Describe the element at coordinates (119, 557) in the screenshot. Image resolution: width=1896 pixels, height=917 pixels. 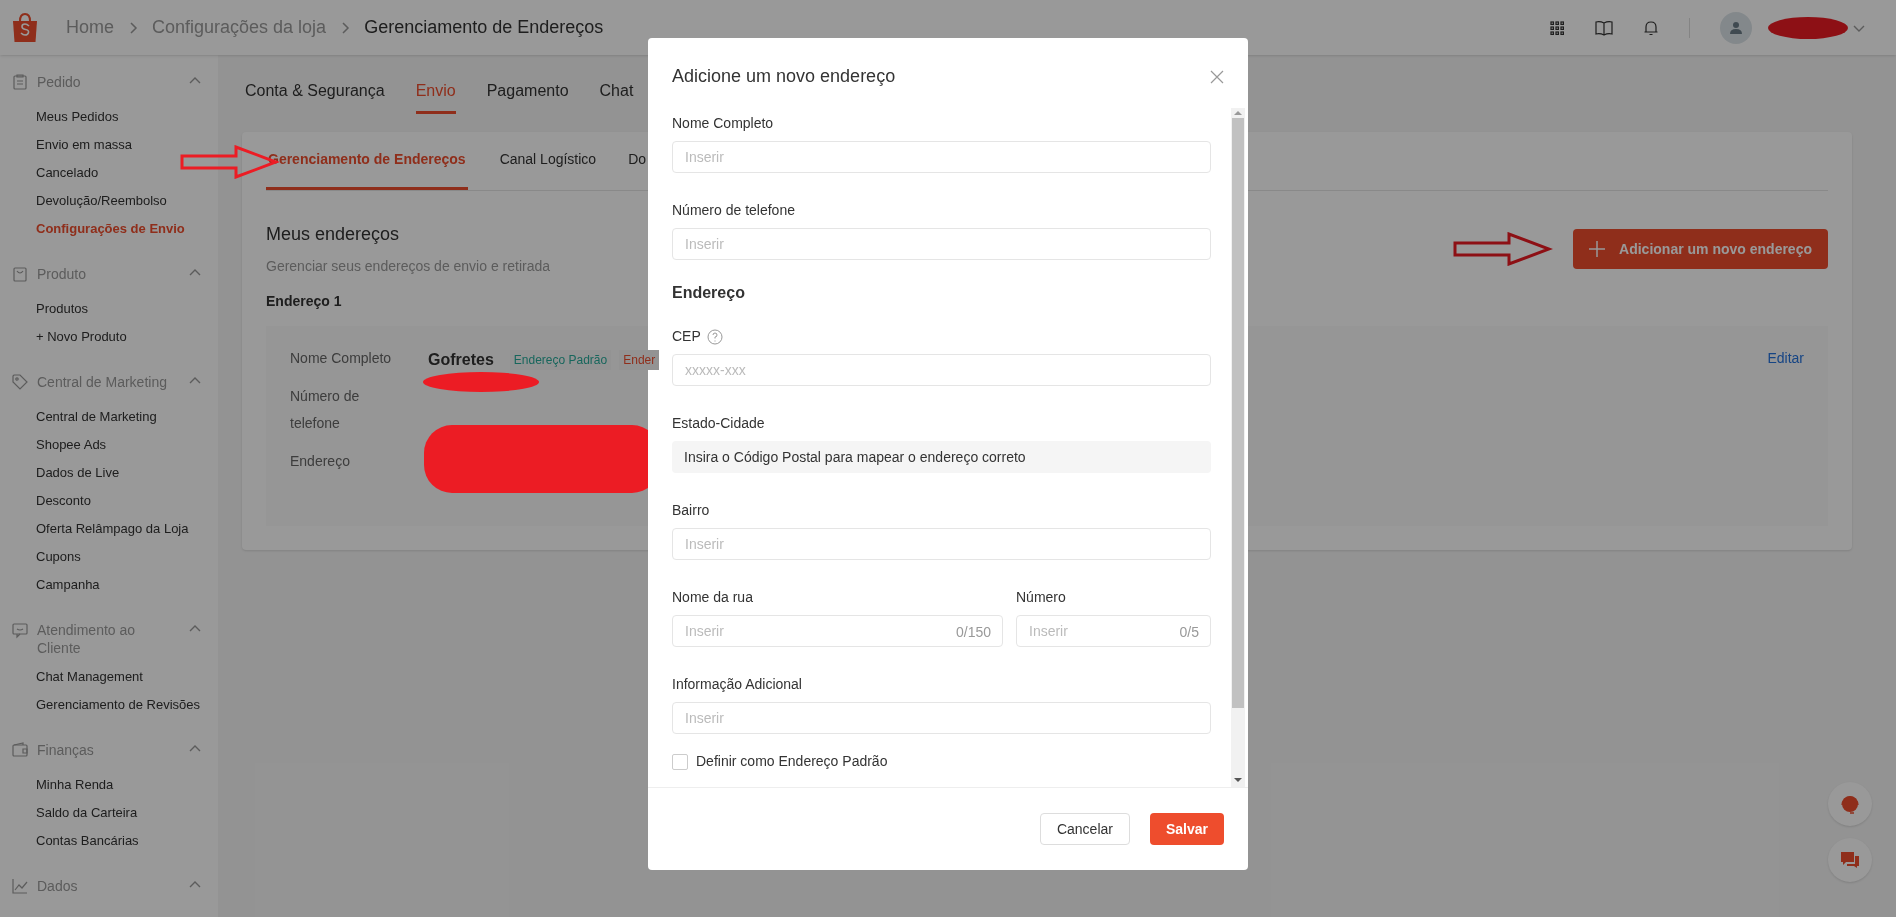
I see `sidebar-item: Cupons` at that location.